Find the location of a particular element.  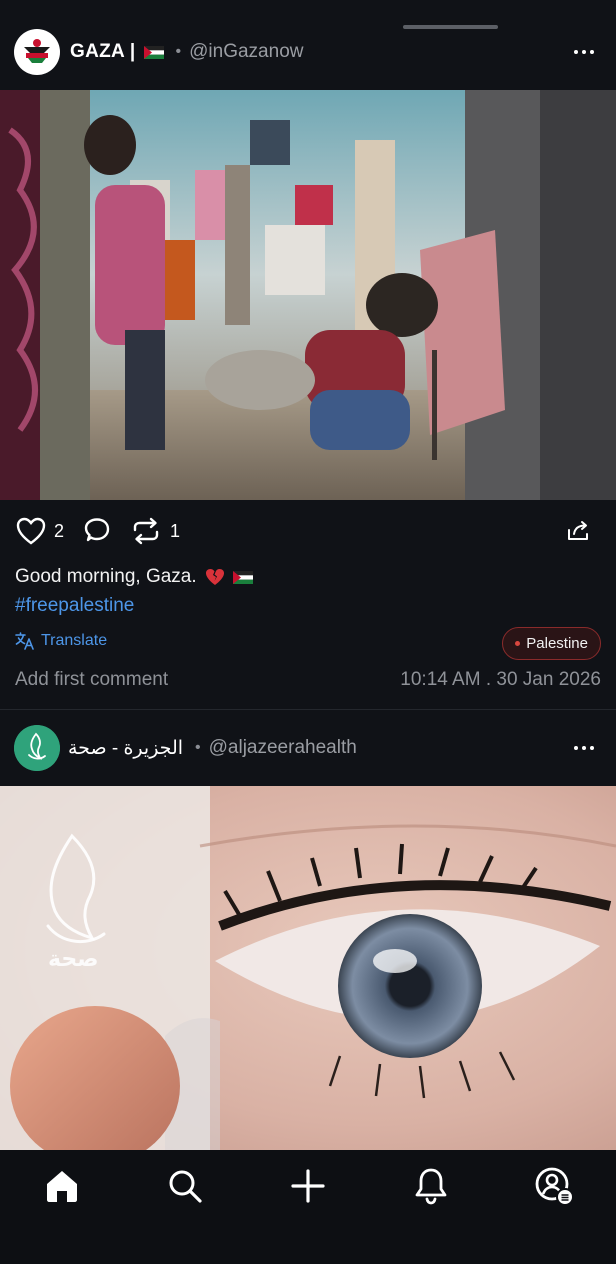

broken-heart-icon is located at coordinates (214, 577).